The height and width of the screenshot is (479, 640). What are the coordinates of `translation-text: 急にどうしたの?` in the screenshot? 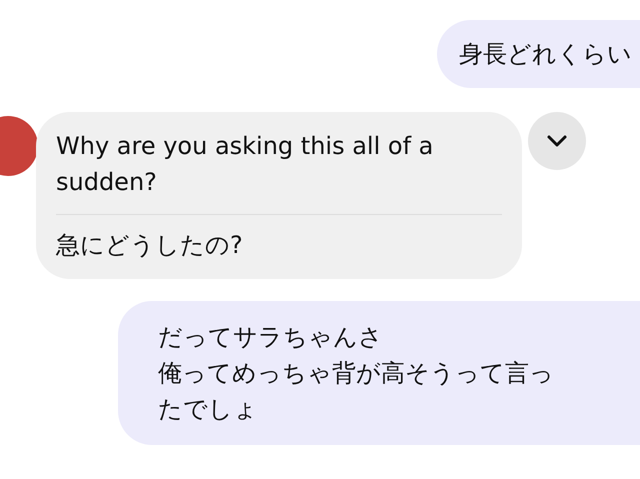 It's located at (150, 245).